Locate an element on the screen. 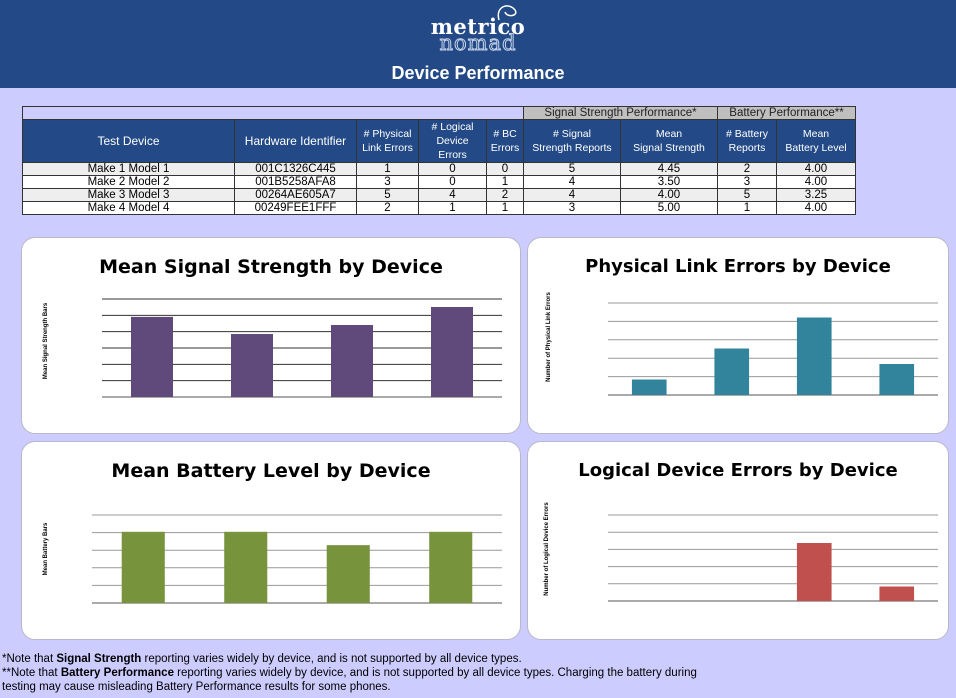 Image resolution: width=956 pixels, height=698 pixels. chart-title: Mean Battery Level by Device is located at coordinates (271, 471).